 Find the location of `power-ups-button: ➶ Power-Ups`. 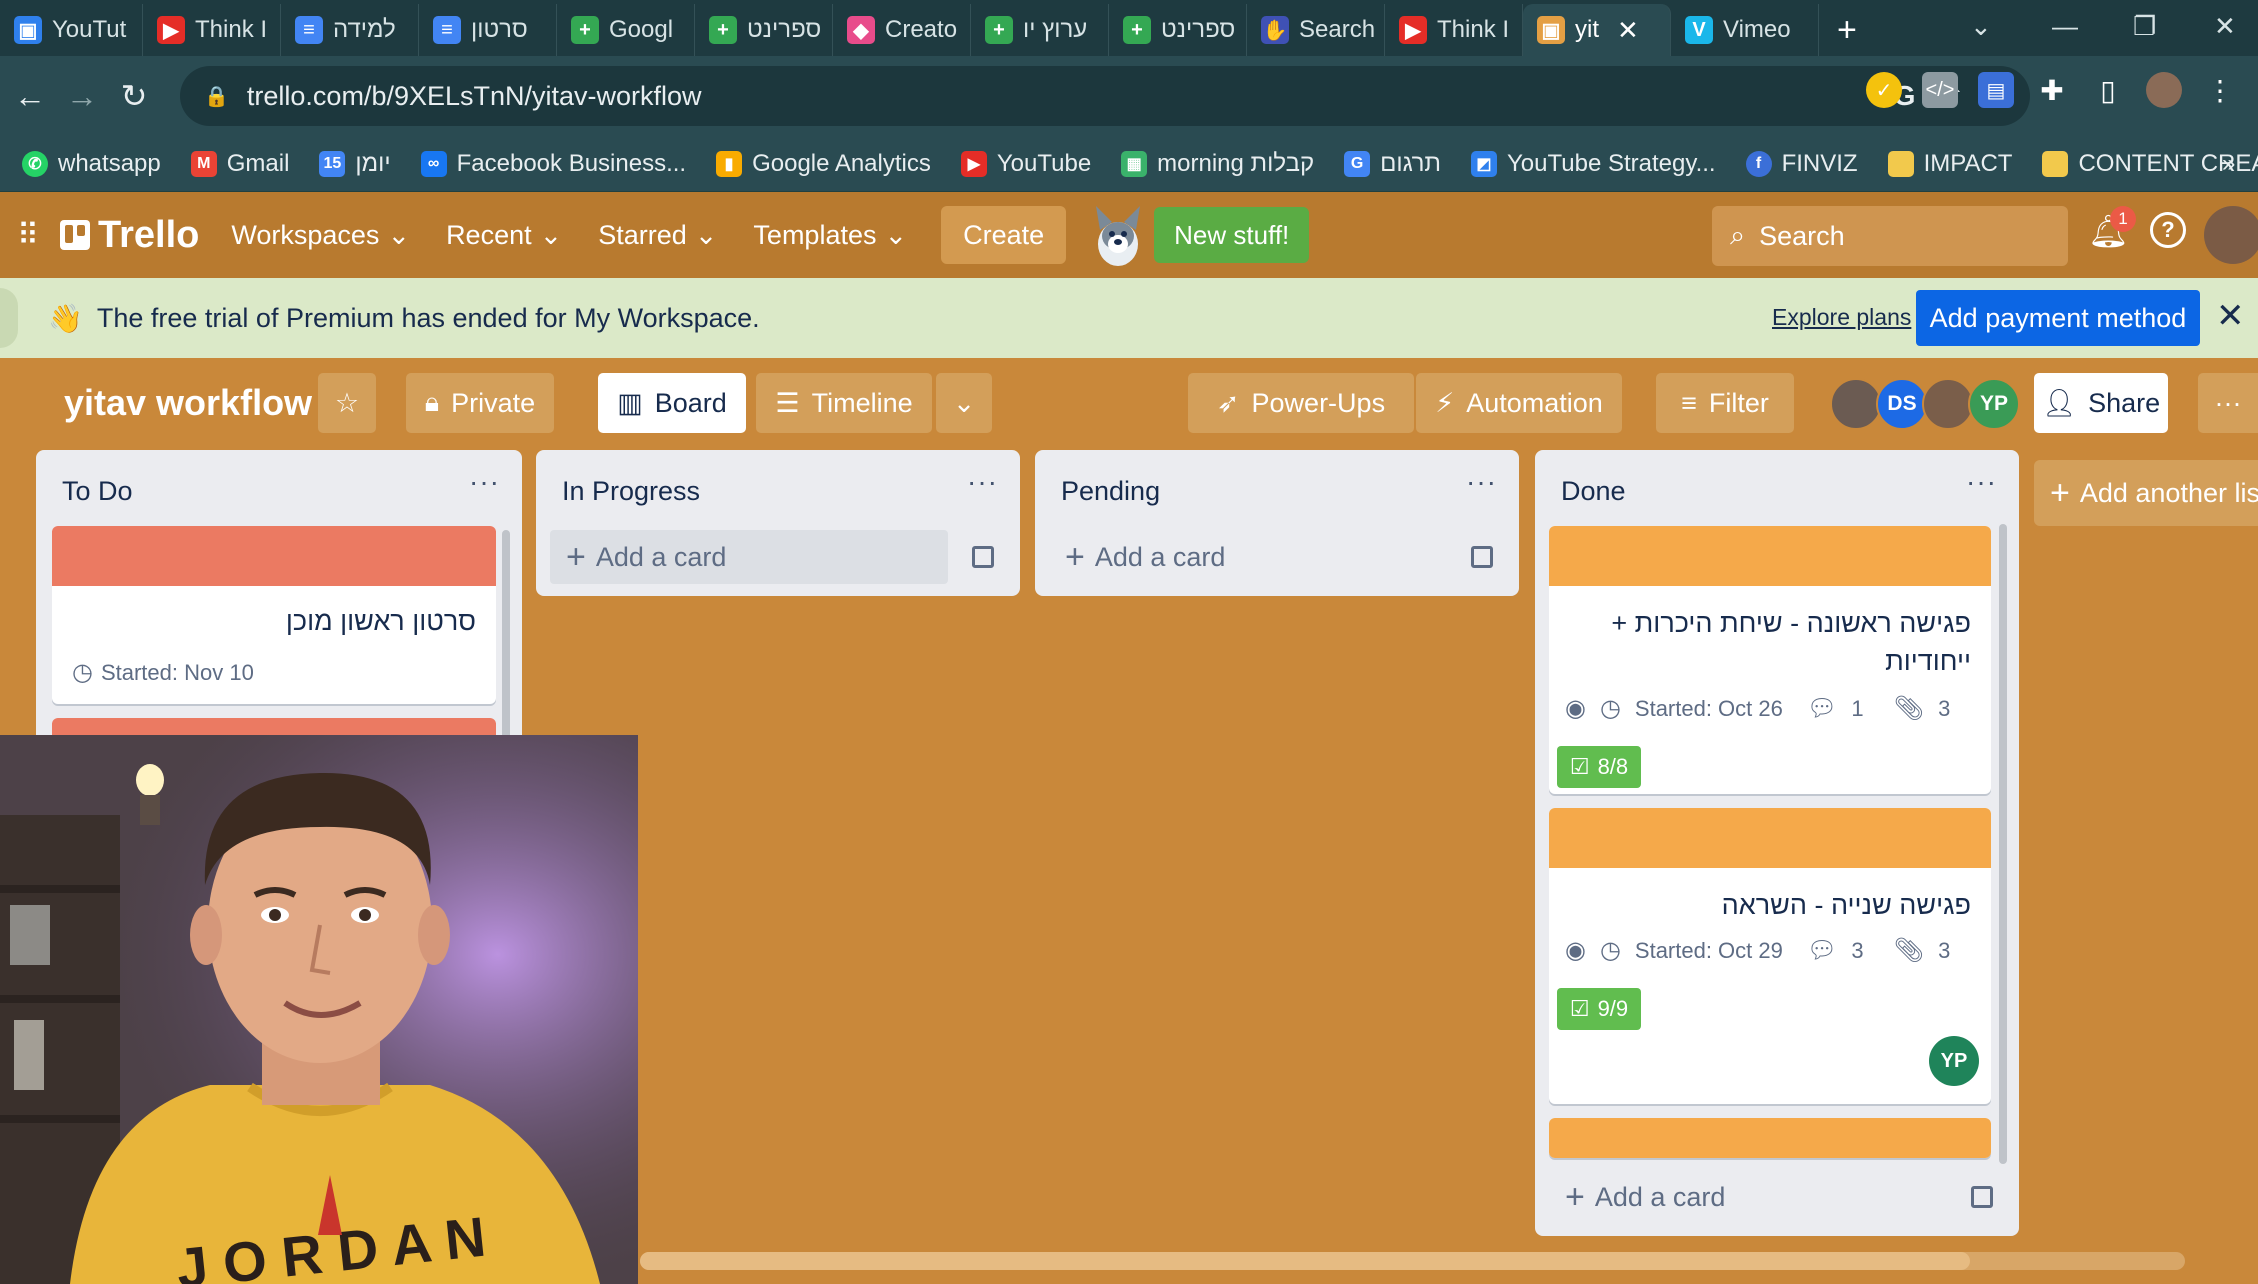

power-ups-button: ➶ Power-Ups is located at coordinates (1301, 403).